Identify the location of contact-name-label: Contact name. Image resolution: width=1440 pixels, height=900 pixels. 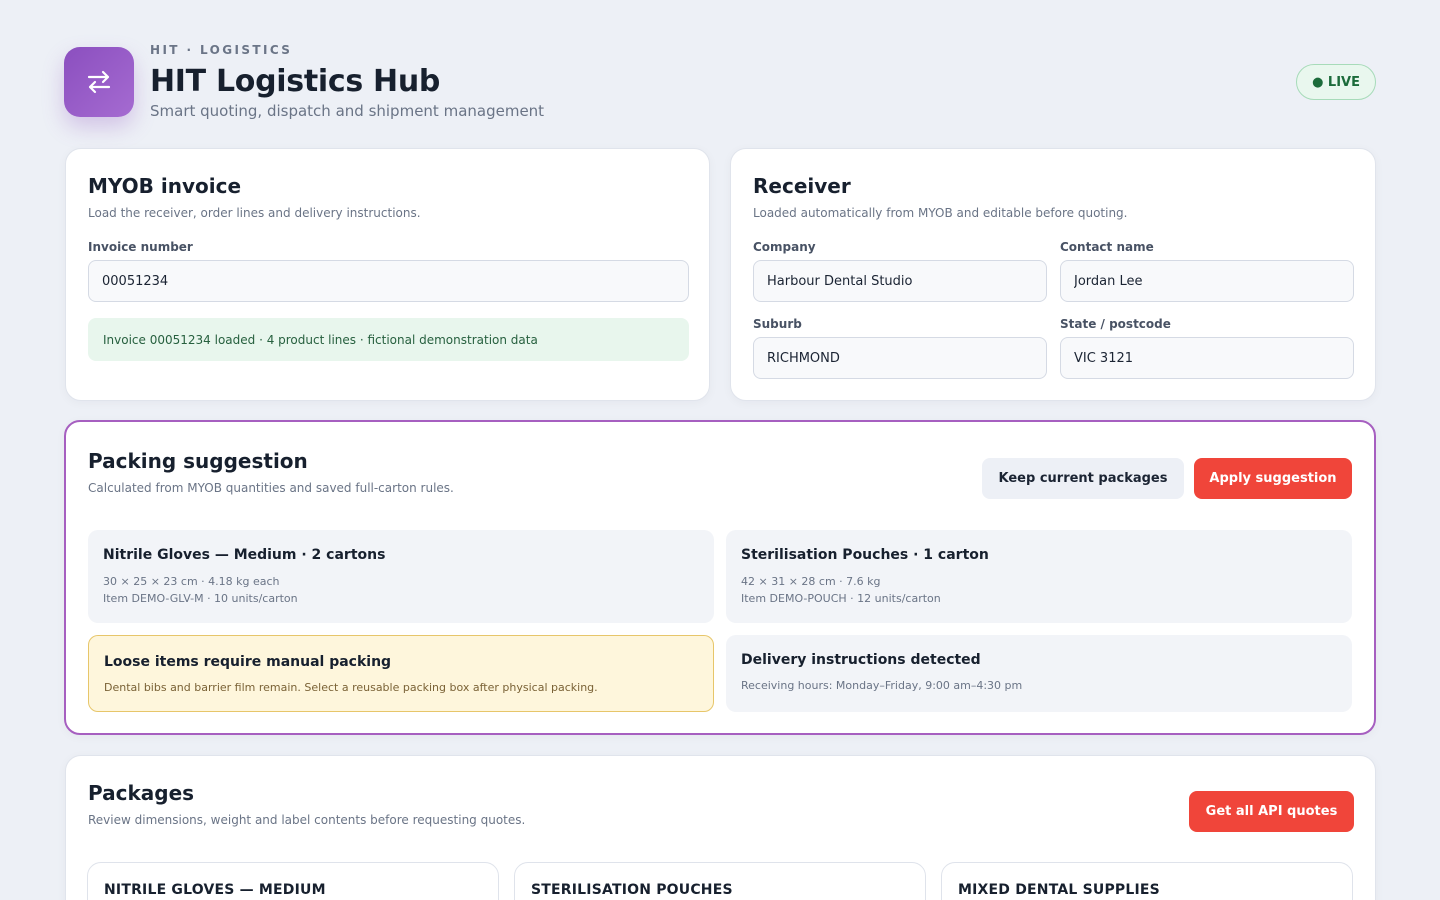
(1107, 247).